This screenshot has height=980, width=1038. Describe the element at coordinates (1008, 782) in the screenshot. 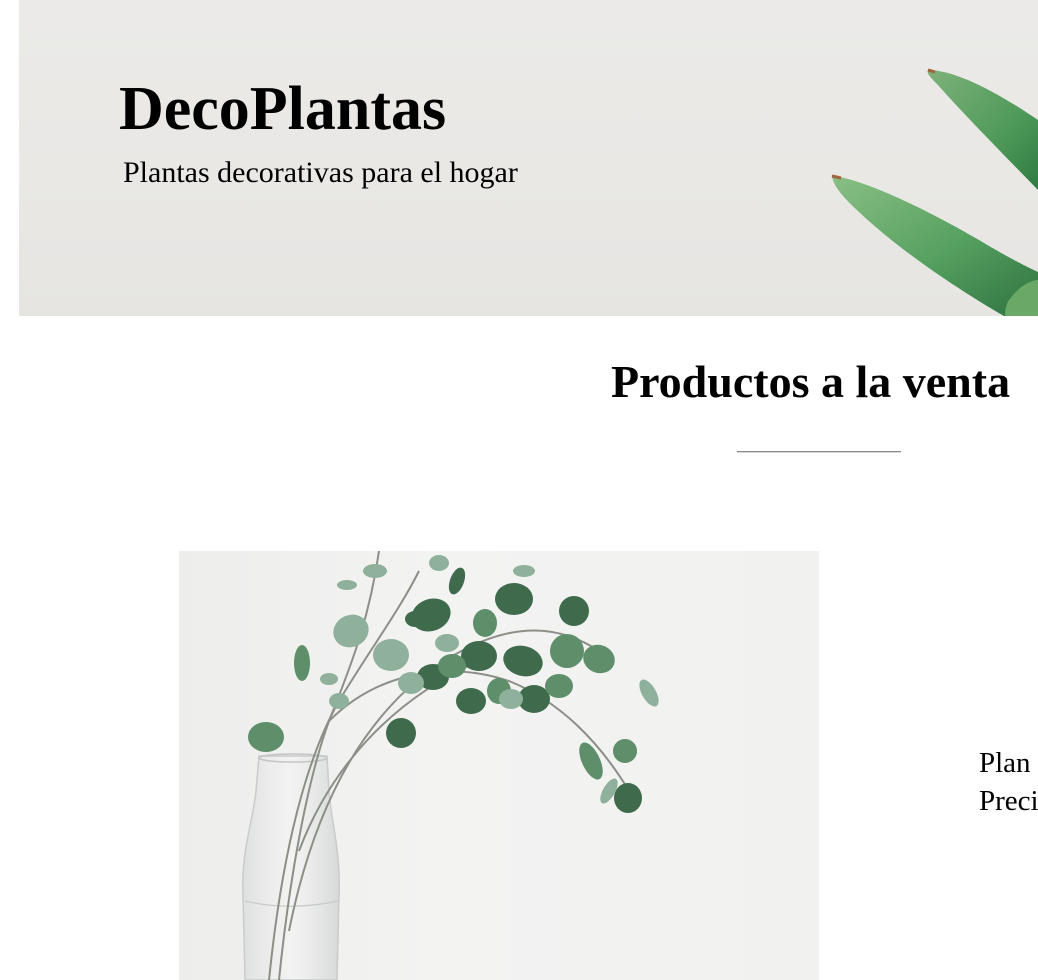

I see `product-info: Plan Preci` at that location.